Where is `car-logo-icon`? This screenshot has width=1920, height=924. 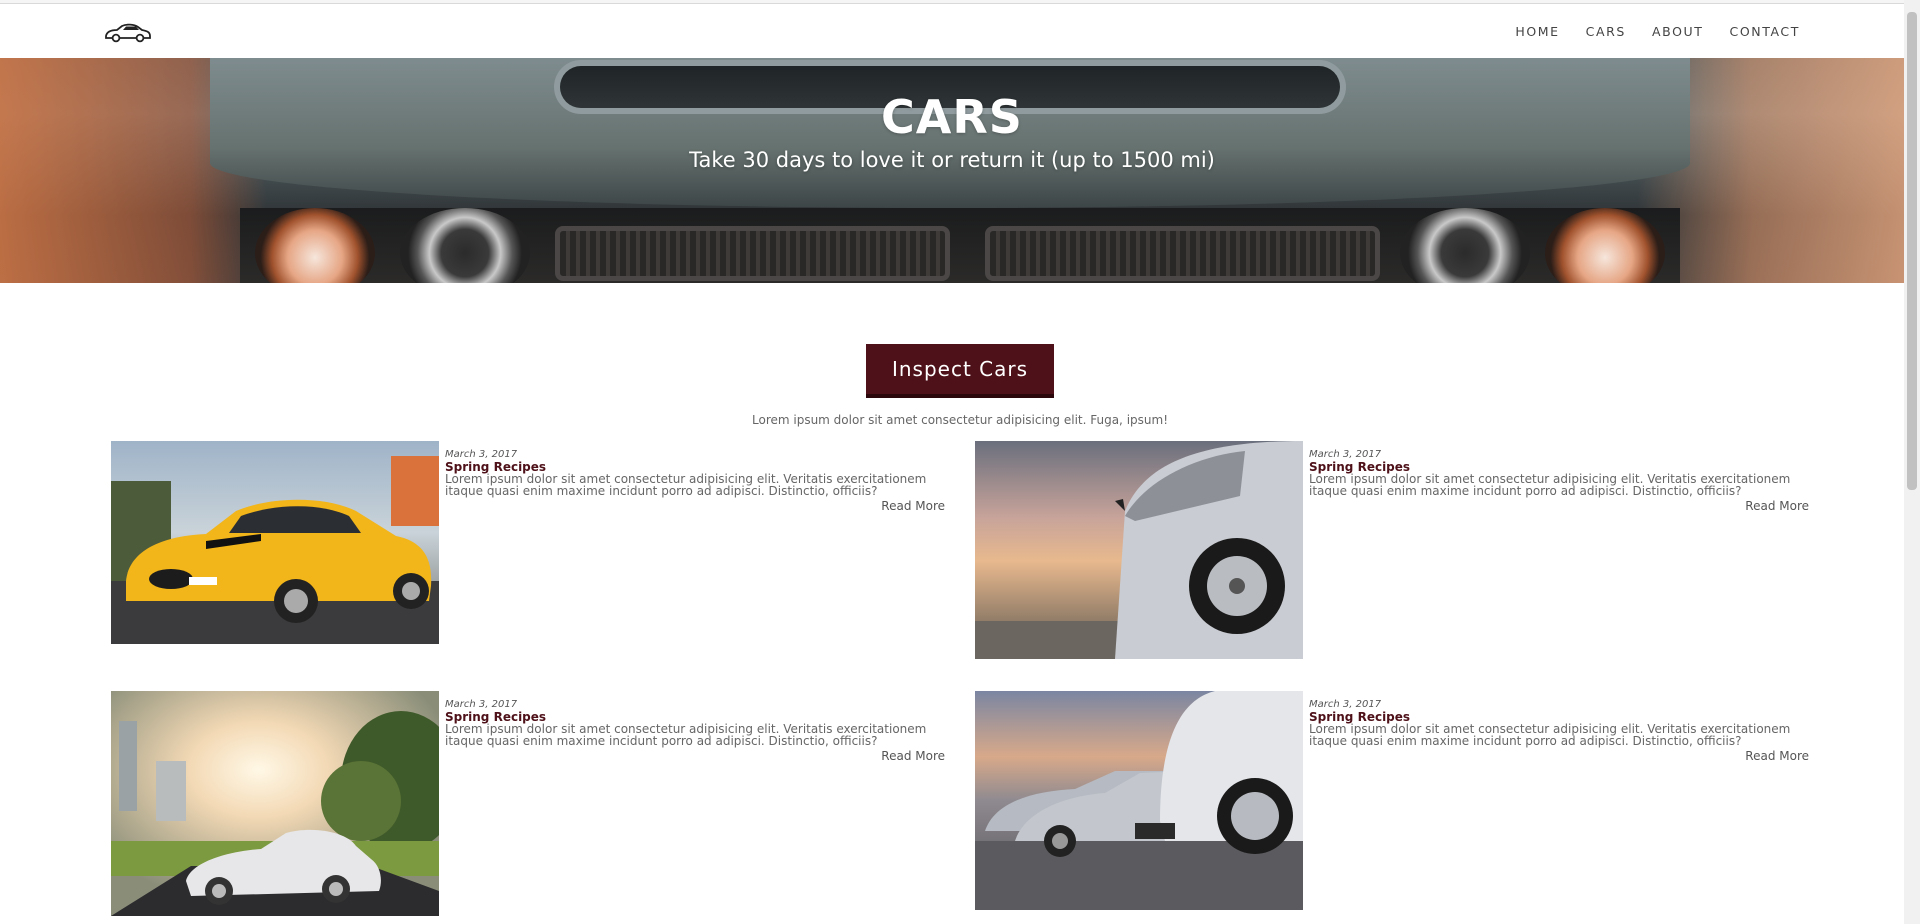 car-logo-icon is located at coordinates (128, 32).